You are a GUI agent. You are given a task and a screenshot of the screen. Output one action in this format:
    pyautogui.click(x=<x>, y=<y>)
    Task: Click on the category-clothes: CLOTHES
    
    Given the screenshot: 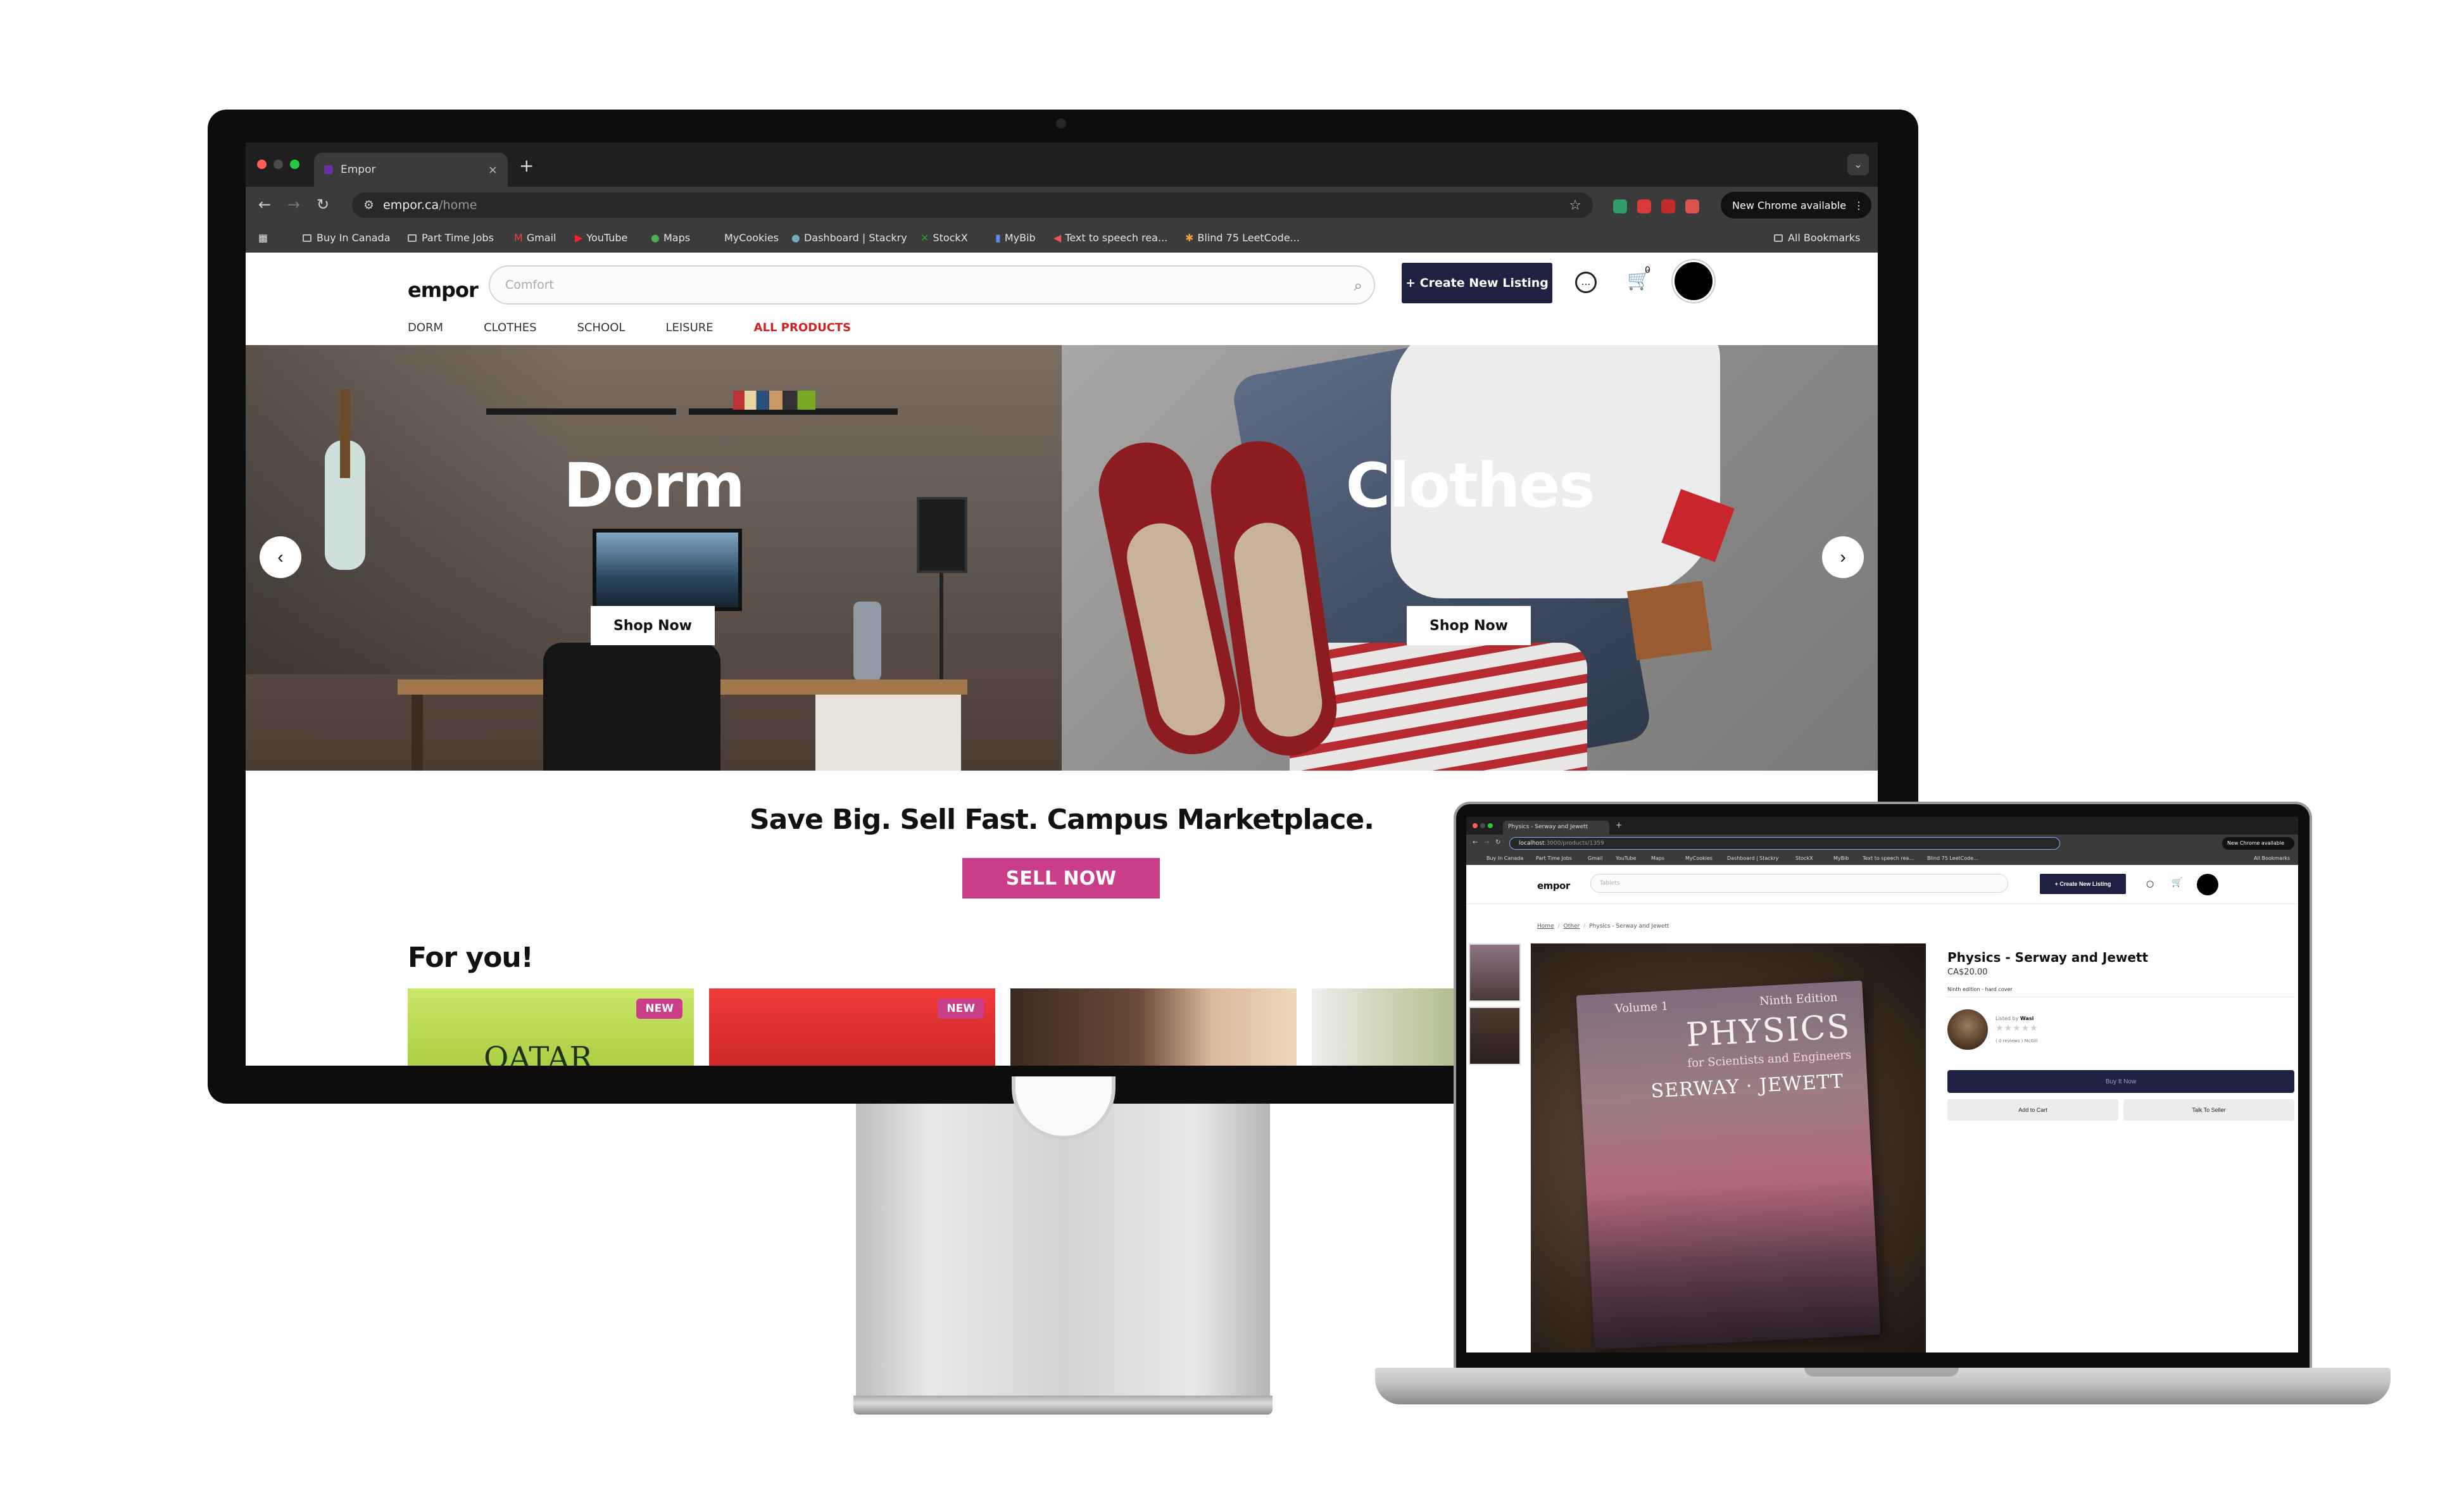 What is the action you would take?
    pyautogui.click(x=510, y=327)
    